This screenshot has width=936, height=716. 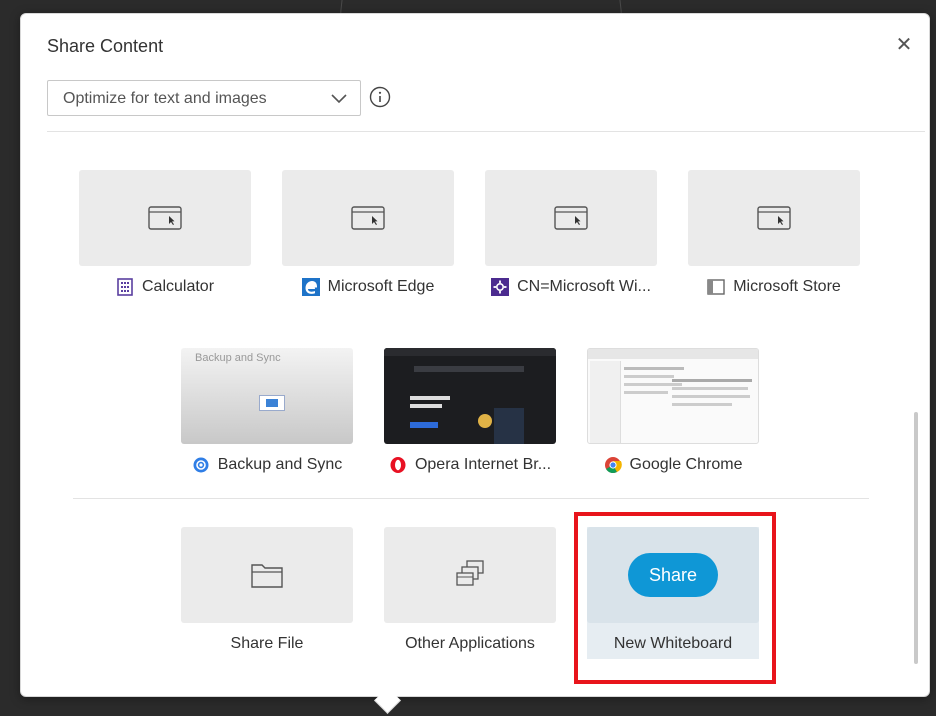 I want to click on window-tile-microsoft-store: Microsoft Store, so click(x=774, y=233).